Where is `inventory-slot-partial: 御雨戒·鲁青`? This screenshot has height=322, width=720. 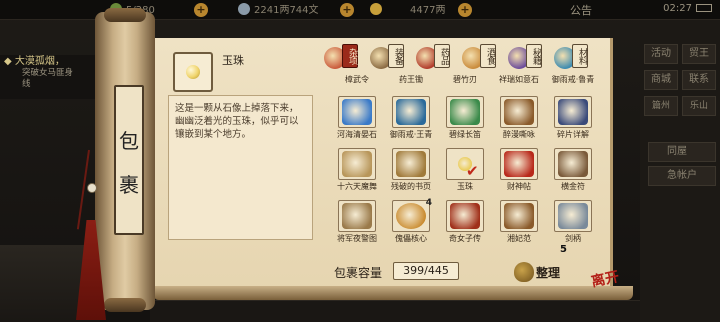
inventory-slot-partial: 御雨戒·鲁青 is located at coordinates (573, 79).